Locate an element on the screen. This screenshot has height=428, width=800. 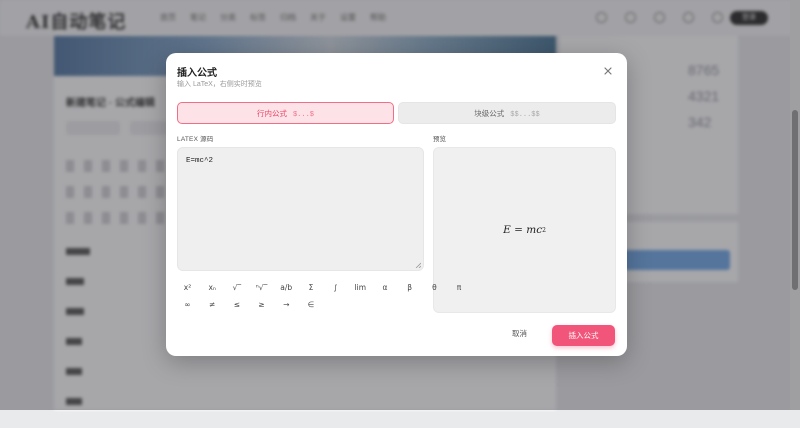
symbol-arrow-button: → is located at coordinates (286, 305).